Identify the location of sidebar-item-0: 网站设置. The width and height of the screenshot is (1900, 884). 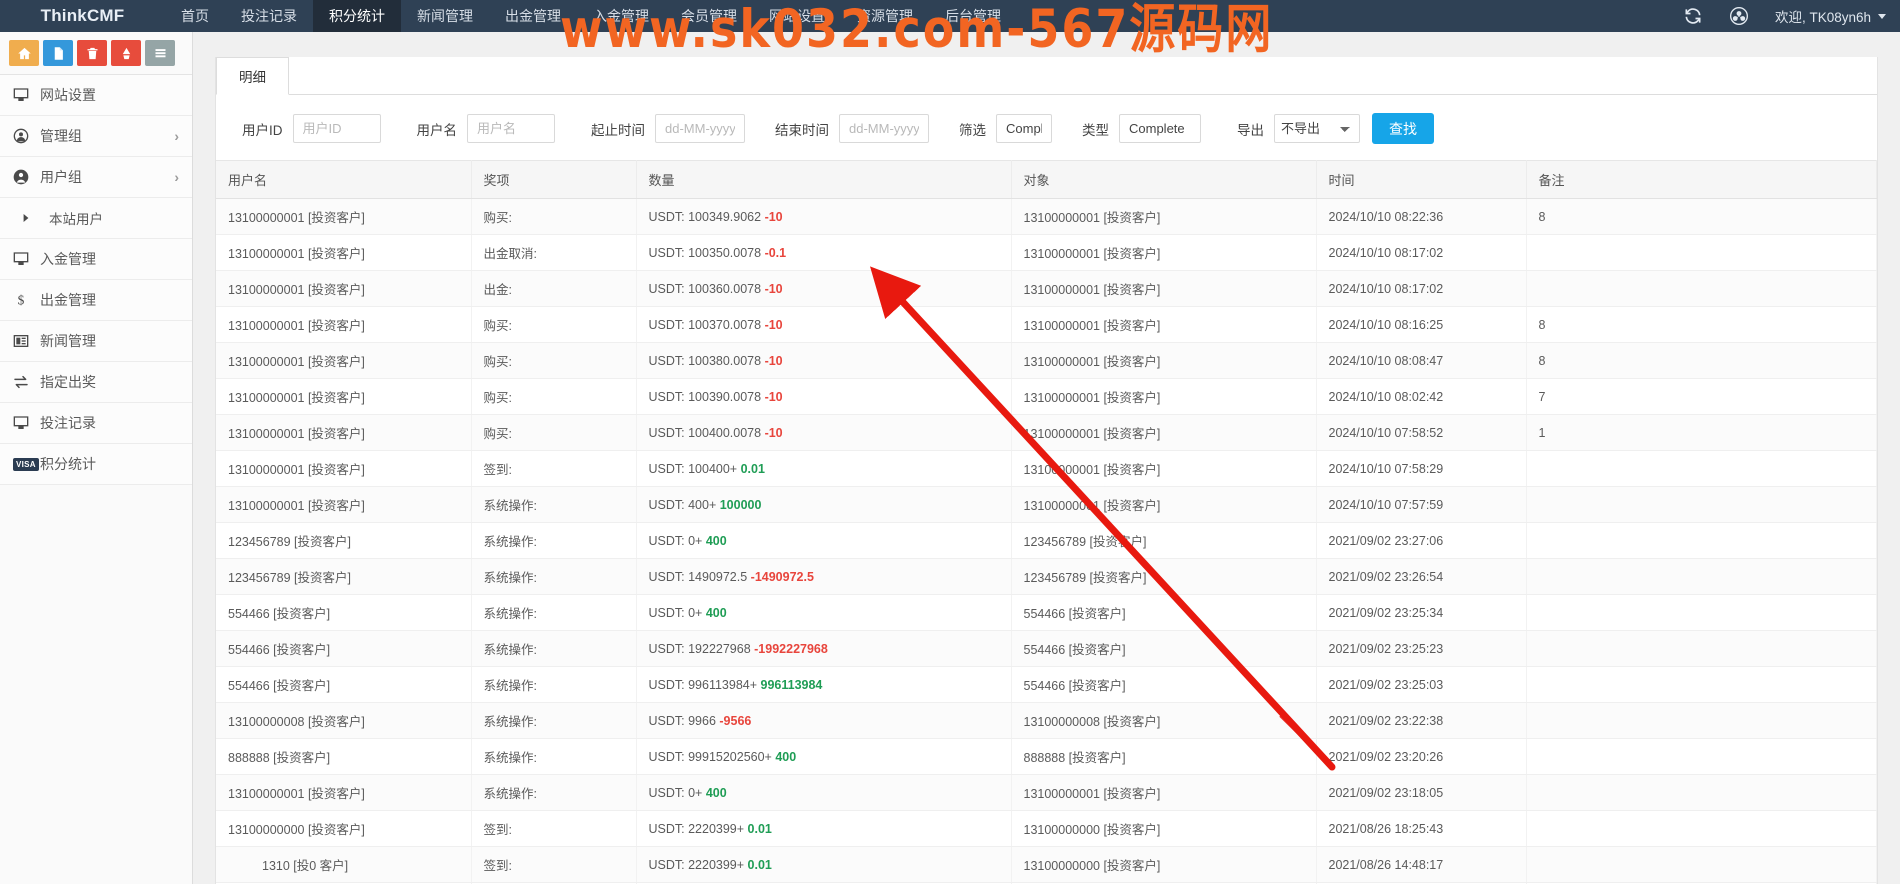
(96, 95).